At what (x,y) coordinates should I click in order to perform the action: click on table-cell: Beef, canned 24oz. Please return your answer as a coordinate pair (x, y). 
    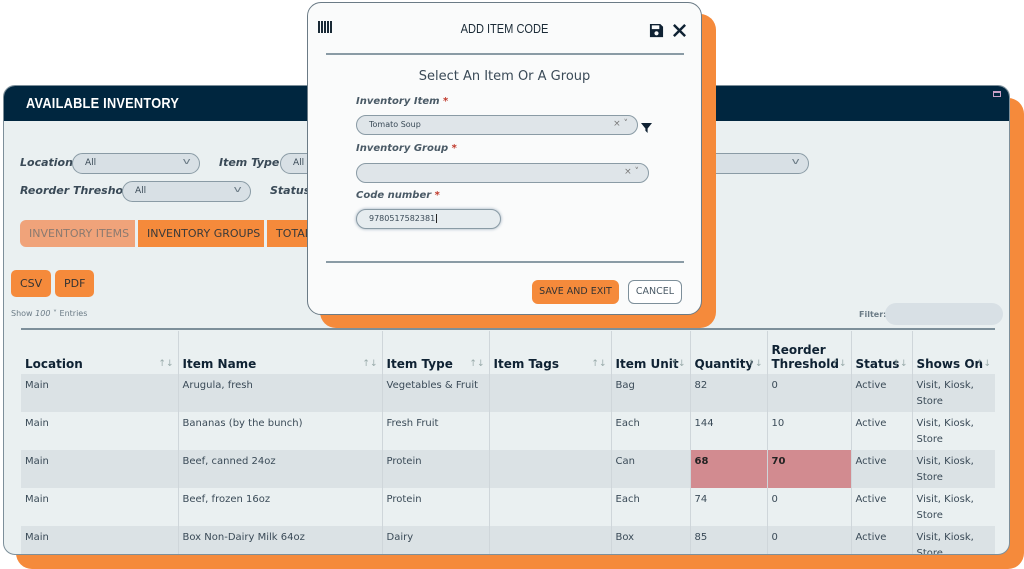
    Looking at the image, I should click on (279, 469).